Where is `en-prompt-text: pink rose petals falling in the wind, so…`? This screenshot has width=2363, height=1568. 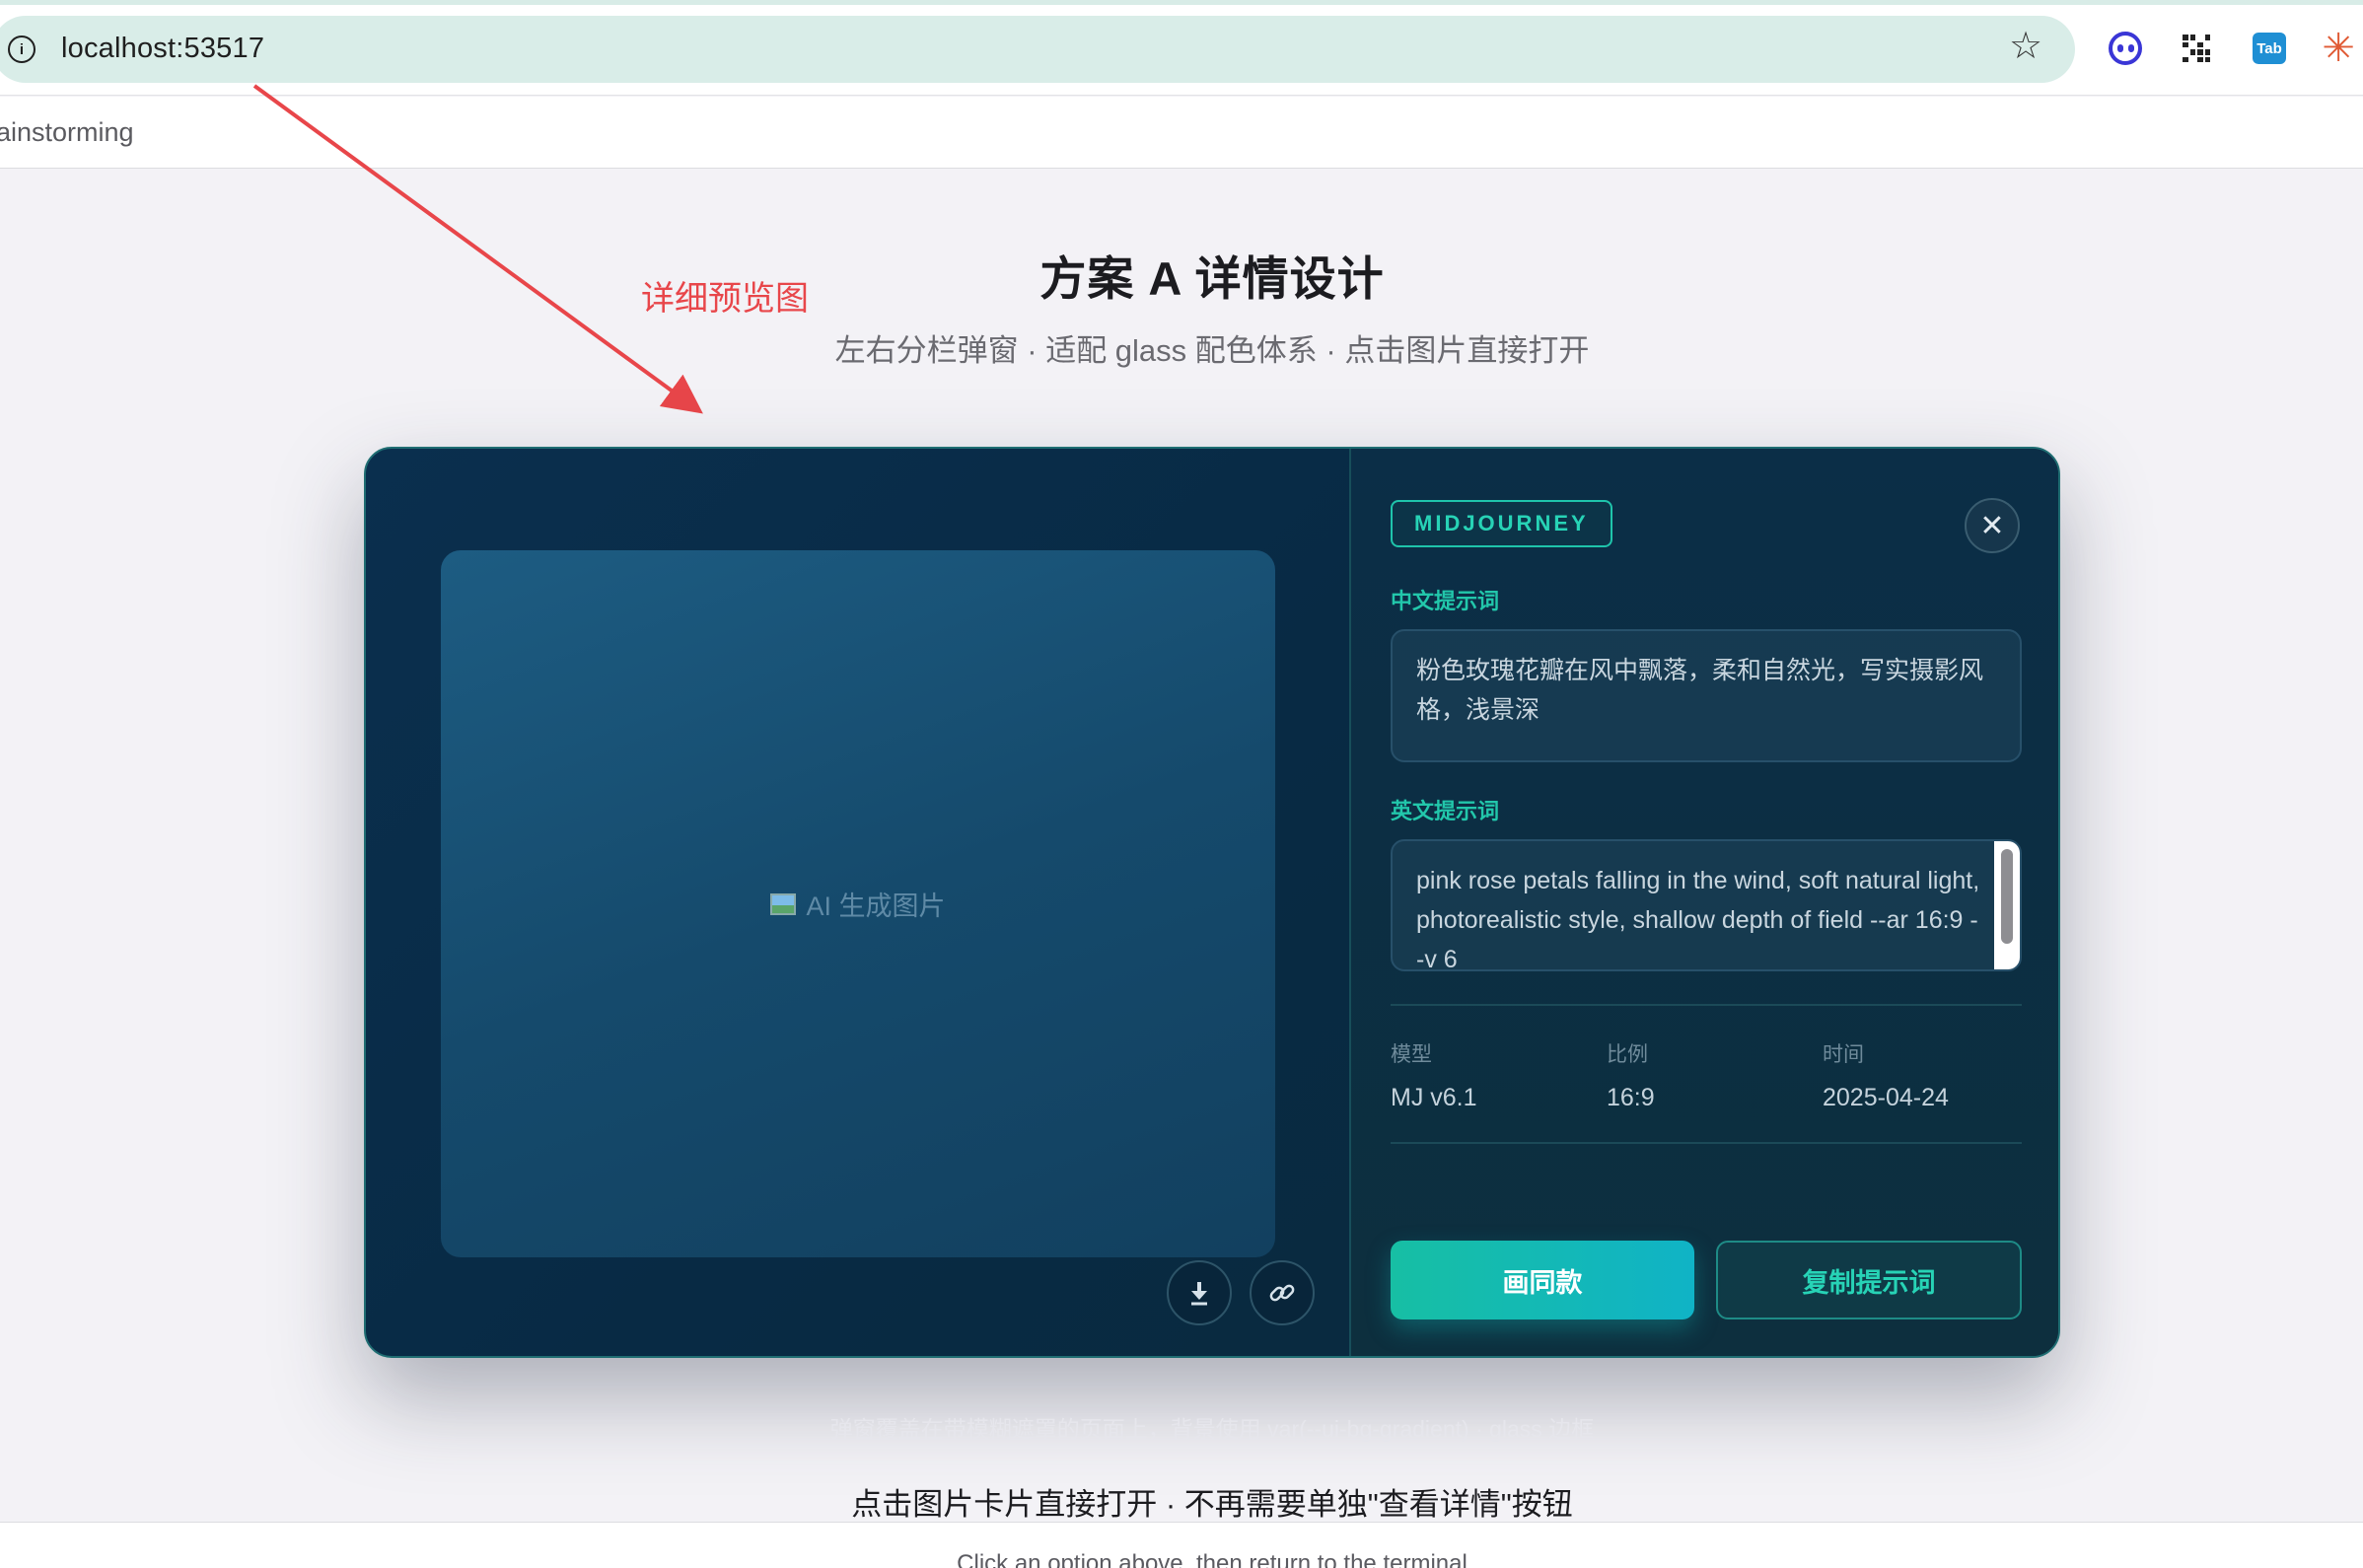 en-prompt-text: pink rose petals falling in the wind, so… is located at coordinates (1698, 919).